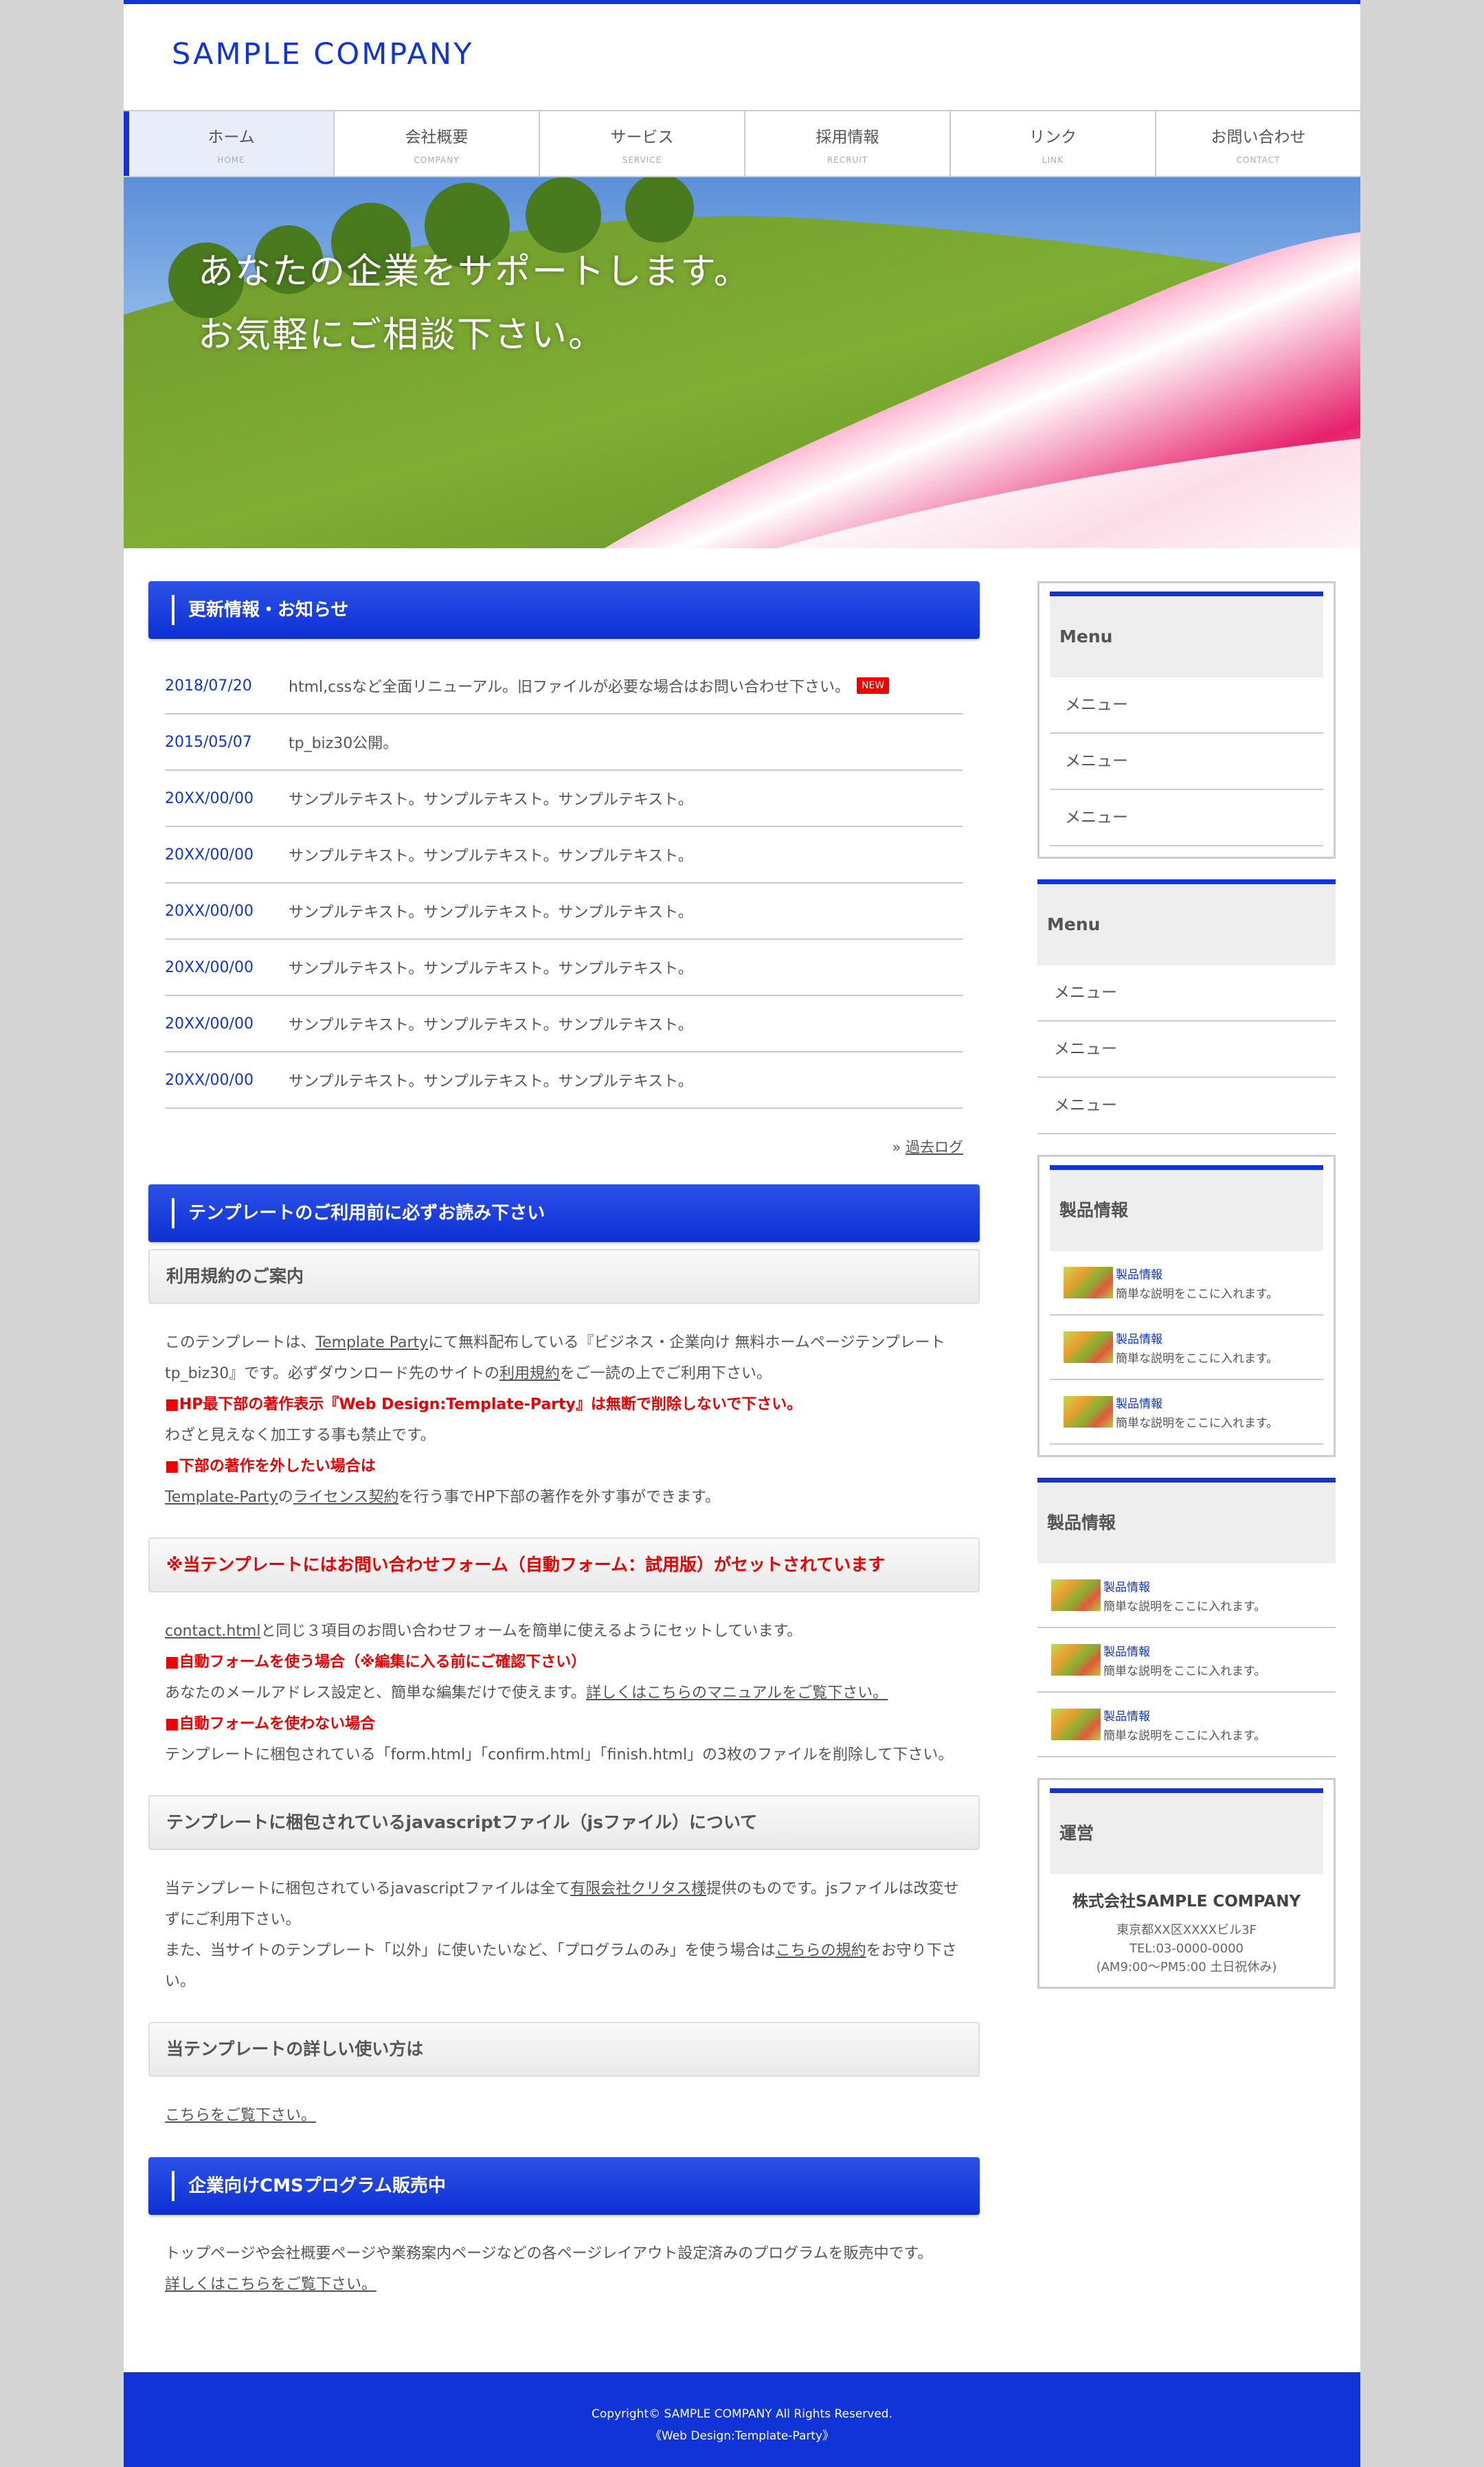 The image size is (1484, 2467). Describe the element at coordinates (821, 1951) in the screenshot. I see `program-terms-link: こちらの規約` at that location.